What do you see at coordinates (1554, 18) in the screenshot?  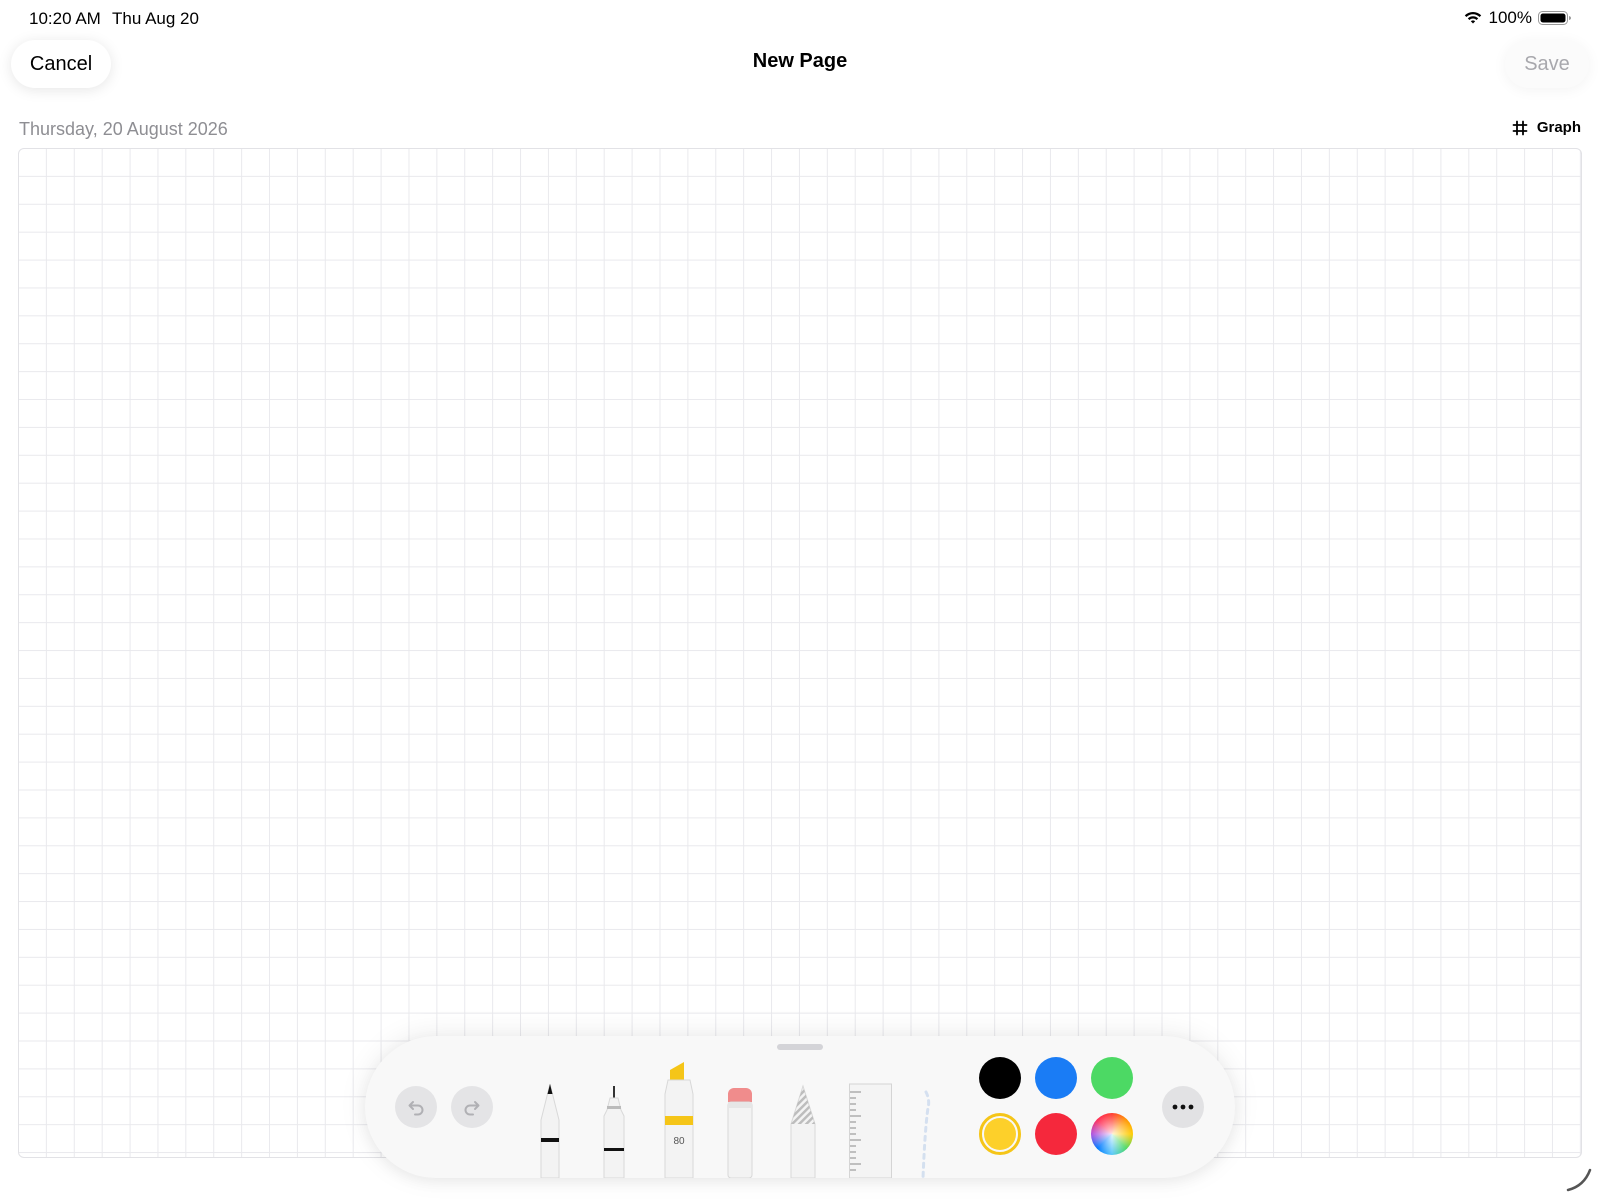 I see `battery-icon` at bounding box center [1554, 18].